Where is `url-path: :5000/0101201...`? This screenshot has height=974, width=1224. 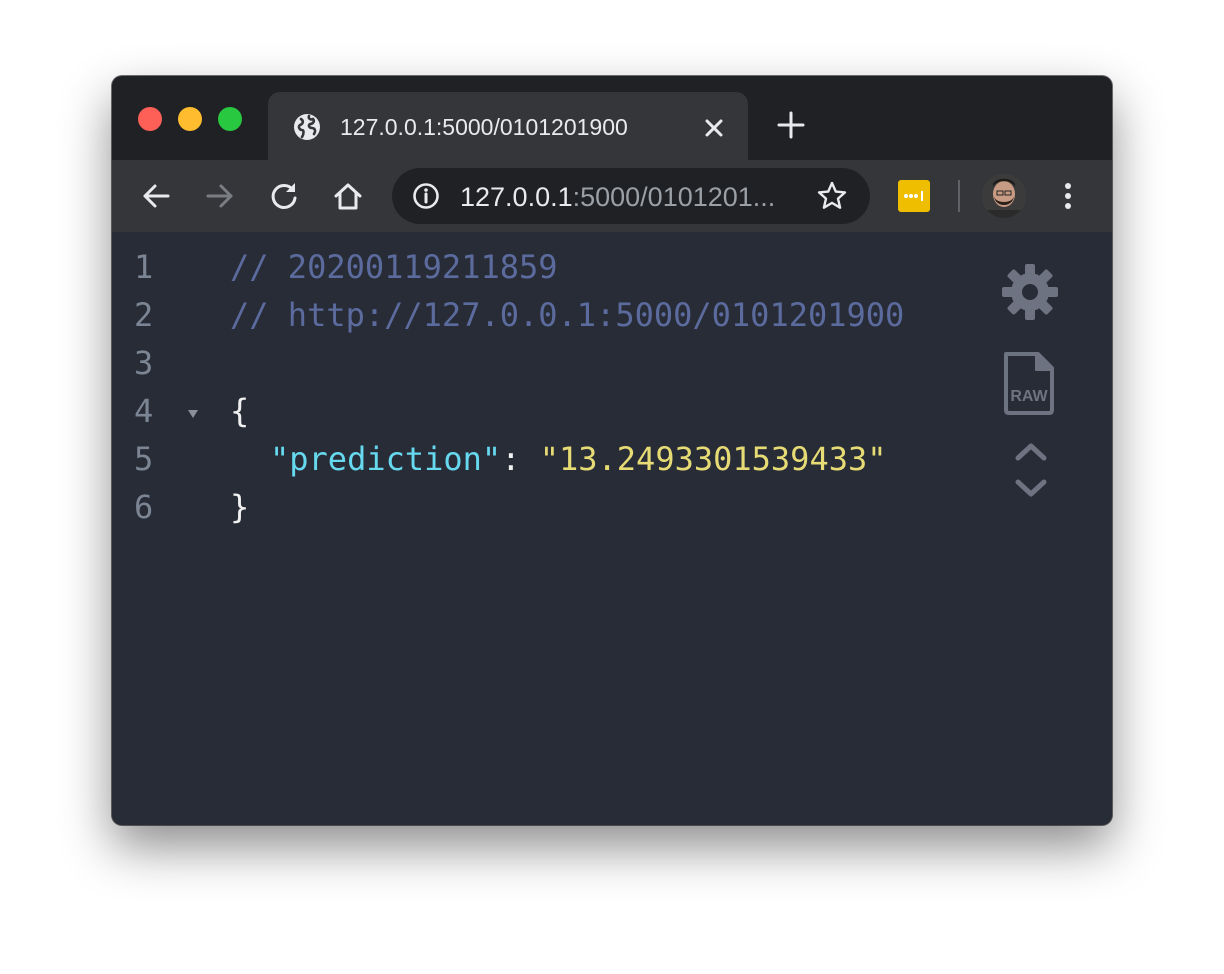 url-path: :5000/0101201... is located at coordinates (674, 197).